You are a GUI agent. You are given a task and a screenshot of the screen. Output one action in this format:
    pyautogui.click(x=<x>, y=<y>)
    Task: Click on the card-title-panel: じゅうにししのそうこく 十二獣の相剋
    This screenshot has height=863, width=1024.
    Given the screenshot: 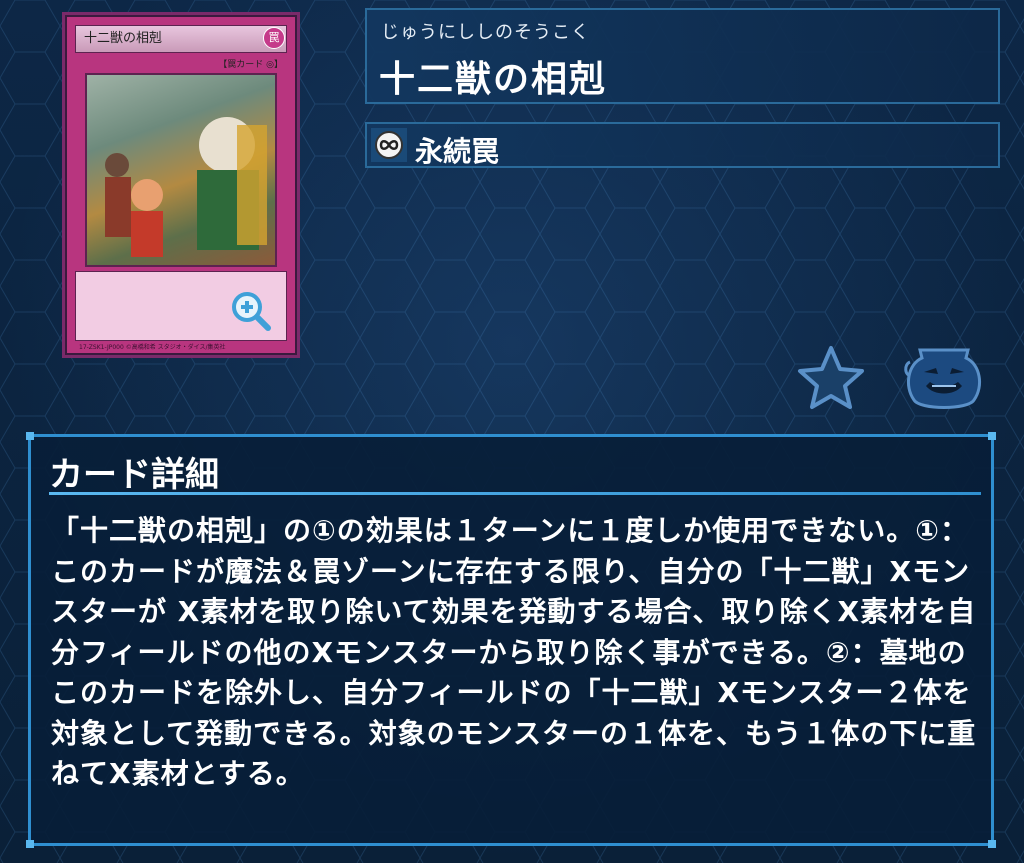 What is the action you would take?
    pyautogui.click(x=682, y=56)
    